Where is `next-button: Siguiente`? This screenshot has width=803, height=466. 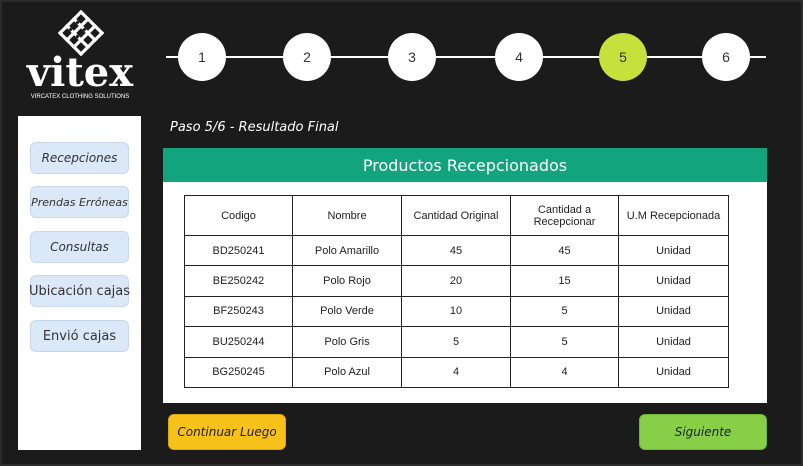
next-button: Siguiente is located at coordinates (703, 432).